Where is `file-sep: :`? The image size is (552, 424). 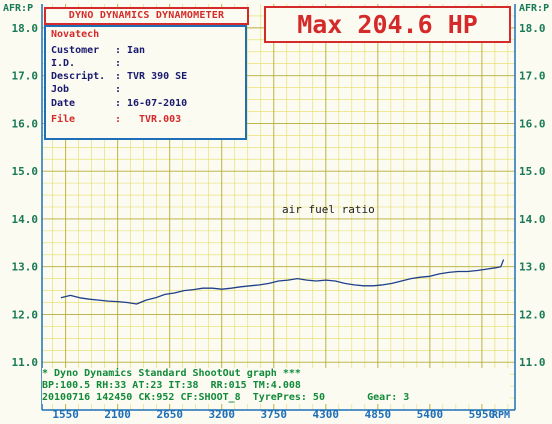
file-sep: : is located at coordinates (118, 119).